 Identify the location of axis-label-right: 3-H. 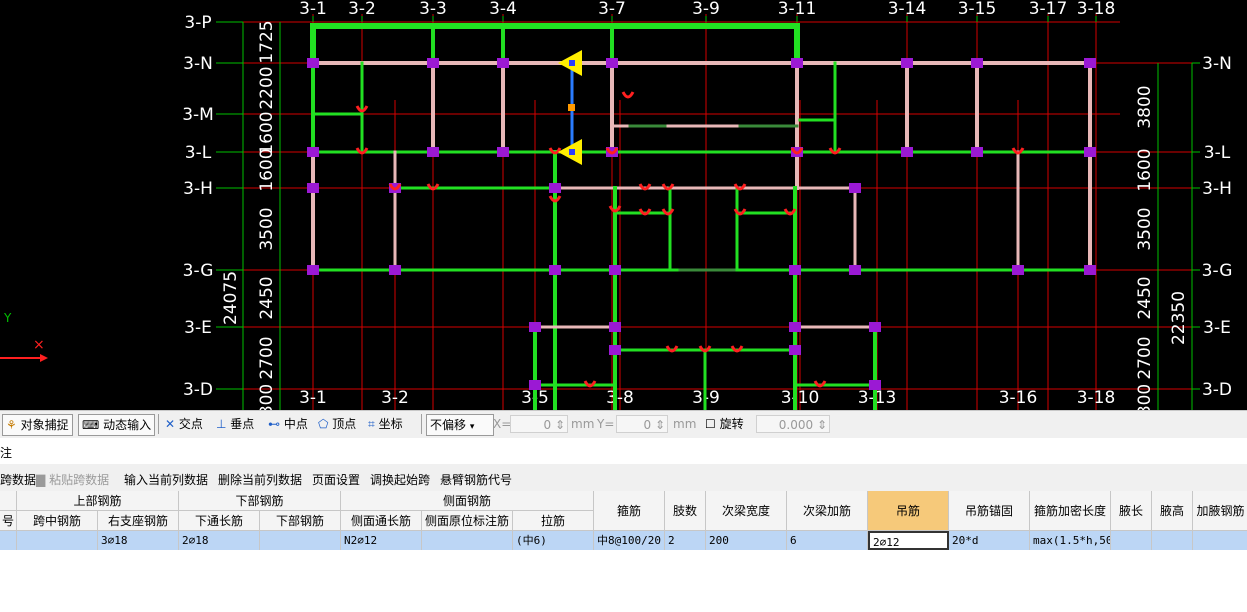
(1217, 189).